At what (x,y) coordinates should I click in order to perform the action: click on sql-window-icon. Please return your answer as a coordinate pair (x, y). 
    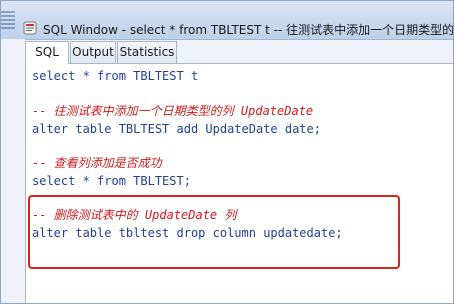
    Looking at the image, I should click on (30, 28).